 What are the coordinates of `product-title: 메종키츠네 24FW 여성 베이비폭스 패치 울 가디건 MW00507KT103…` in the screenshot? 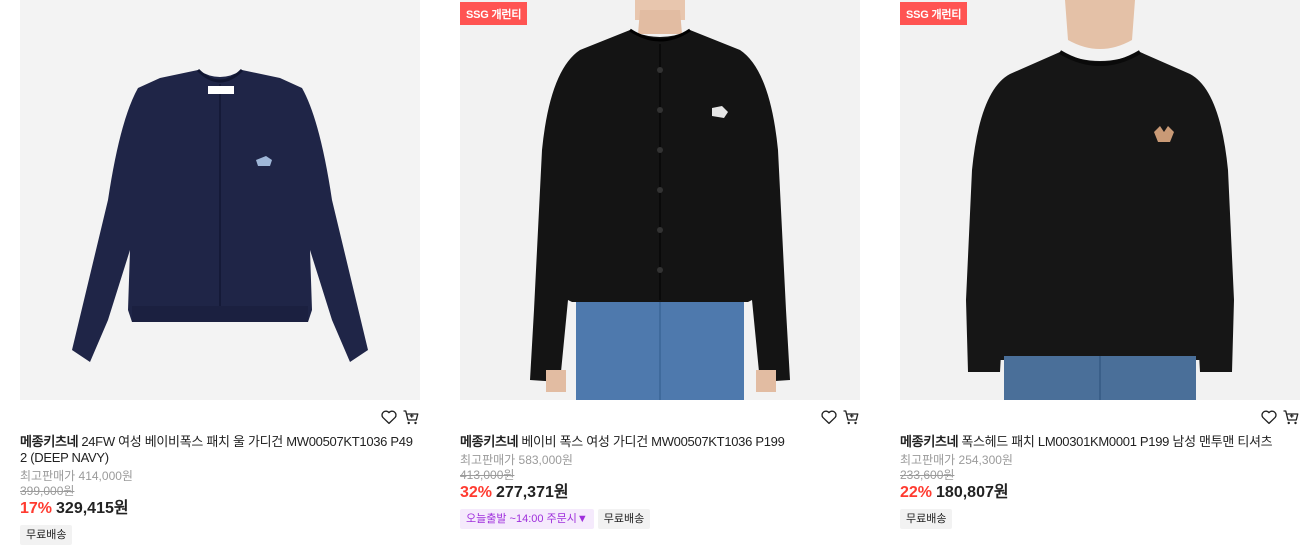 It's located at (220, 450).